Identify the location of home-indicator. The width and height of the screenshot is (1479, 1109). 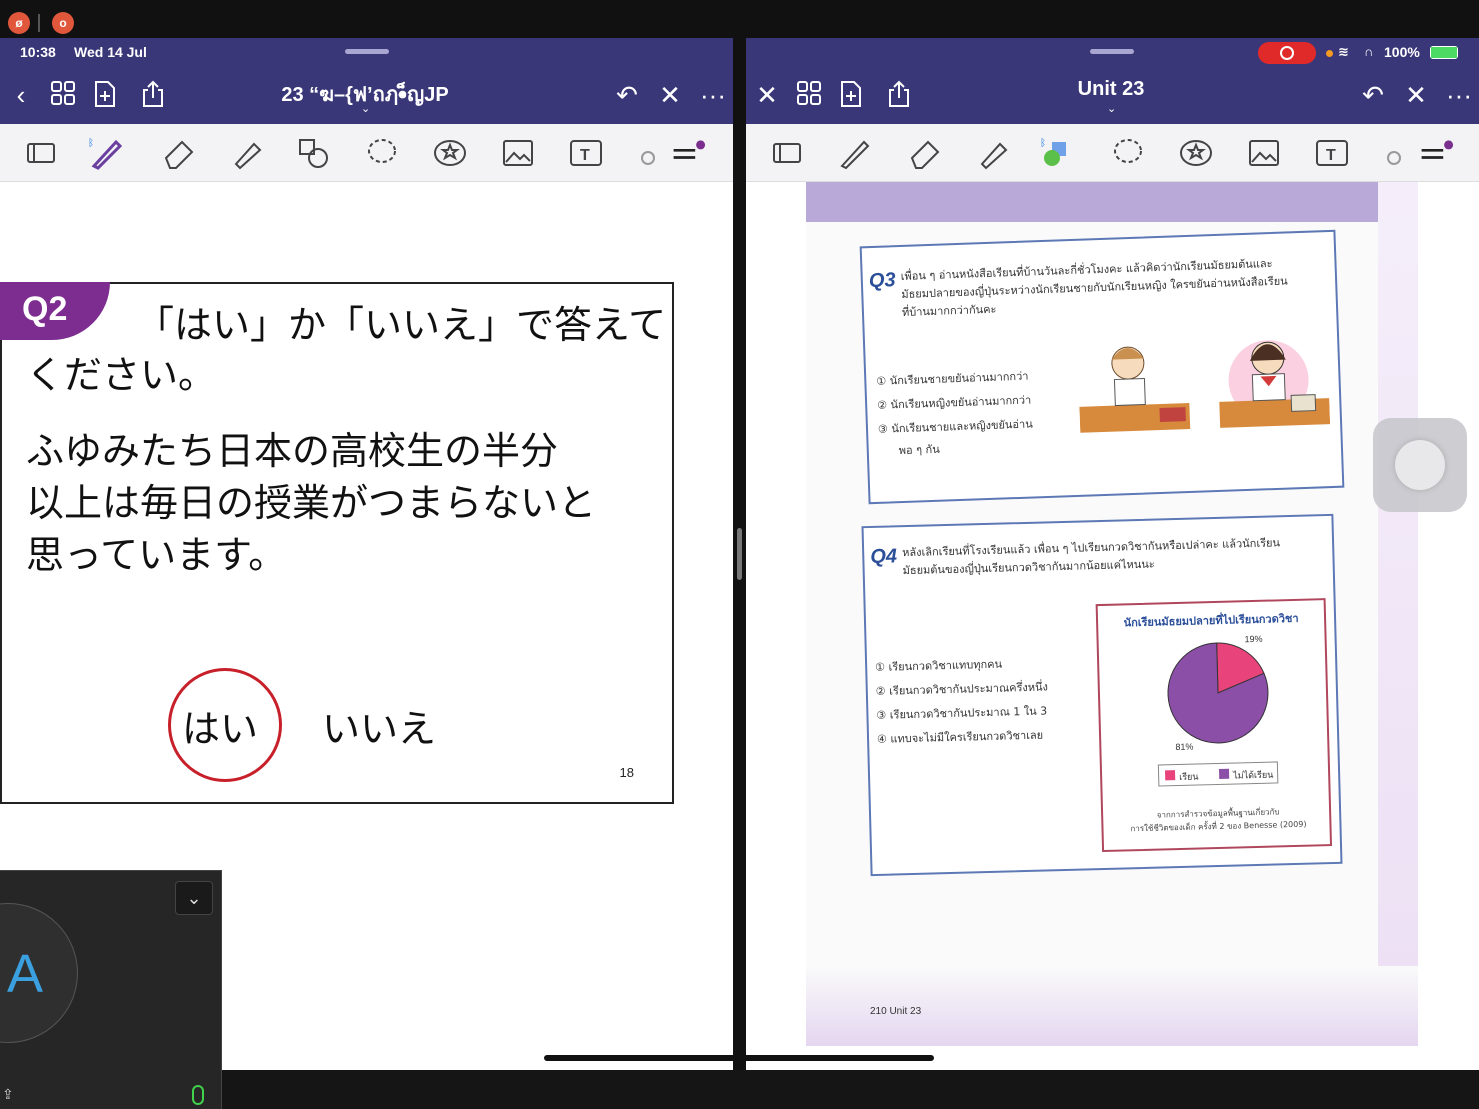
(739, 1058).